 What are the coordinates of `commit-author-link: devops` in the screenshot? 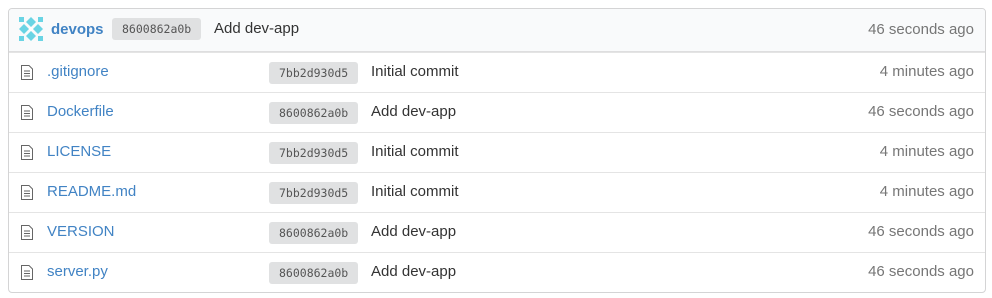 It's located at (77, 29).